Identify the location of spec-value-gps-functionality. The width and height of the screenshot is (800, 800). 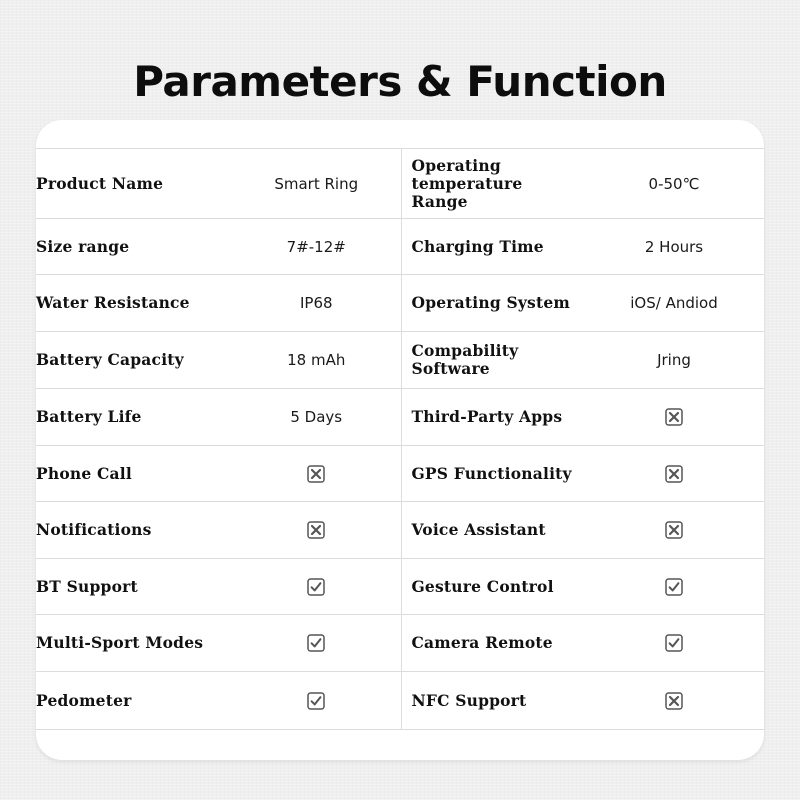
(674, 473).